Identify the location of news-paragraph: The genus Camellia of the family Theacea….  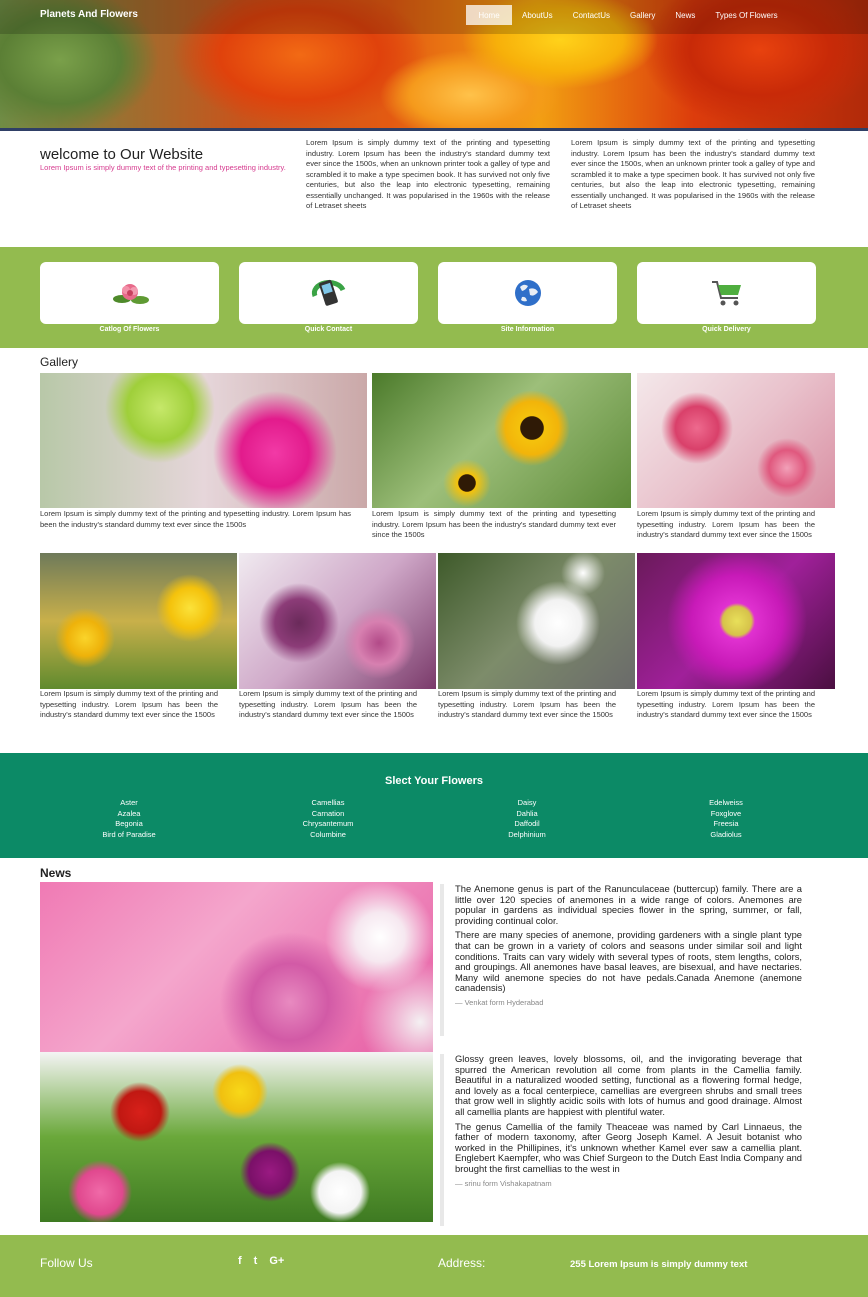
(628, 1147).